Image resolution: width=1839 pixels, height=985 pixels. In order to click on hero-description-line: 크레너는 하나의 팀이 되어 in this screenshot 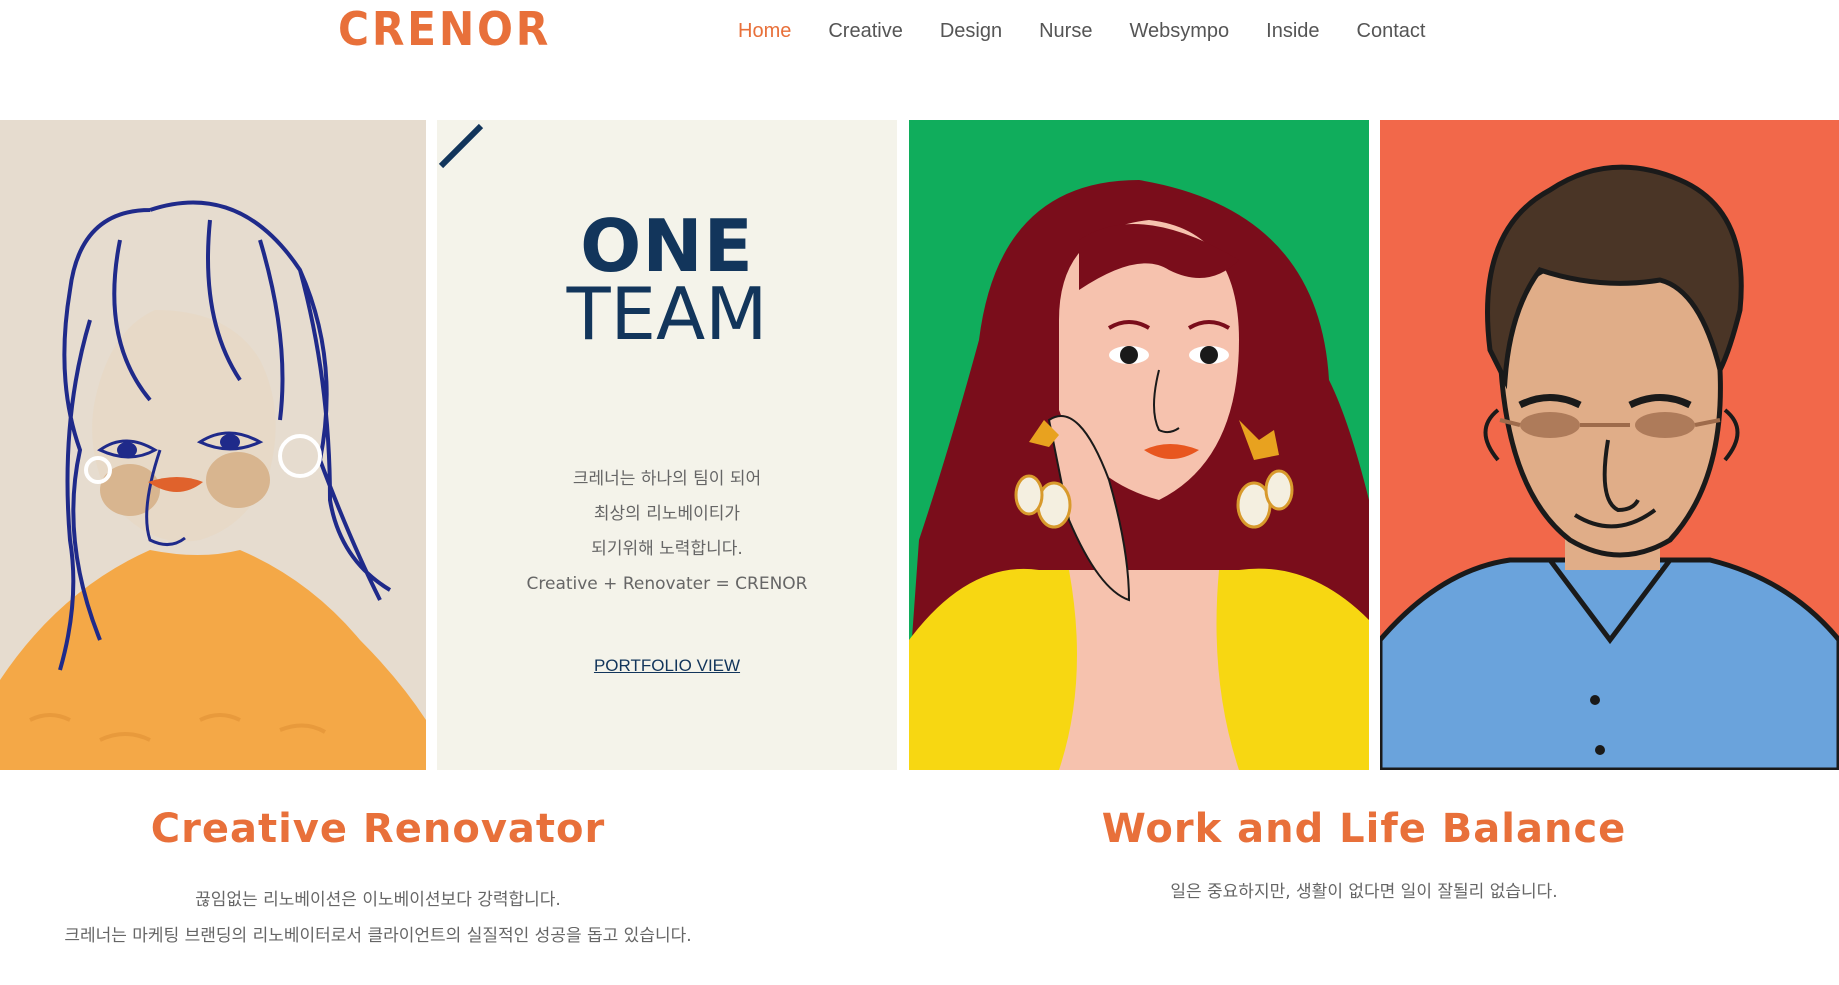, I will do `click(667, 479)`.